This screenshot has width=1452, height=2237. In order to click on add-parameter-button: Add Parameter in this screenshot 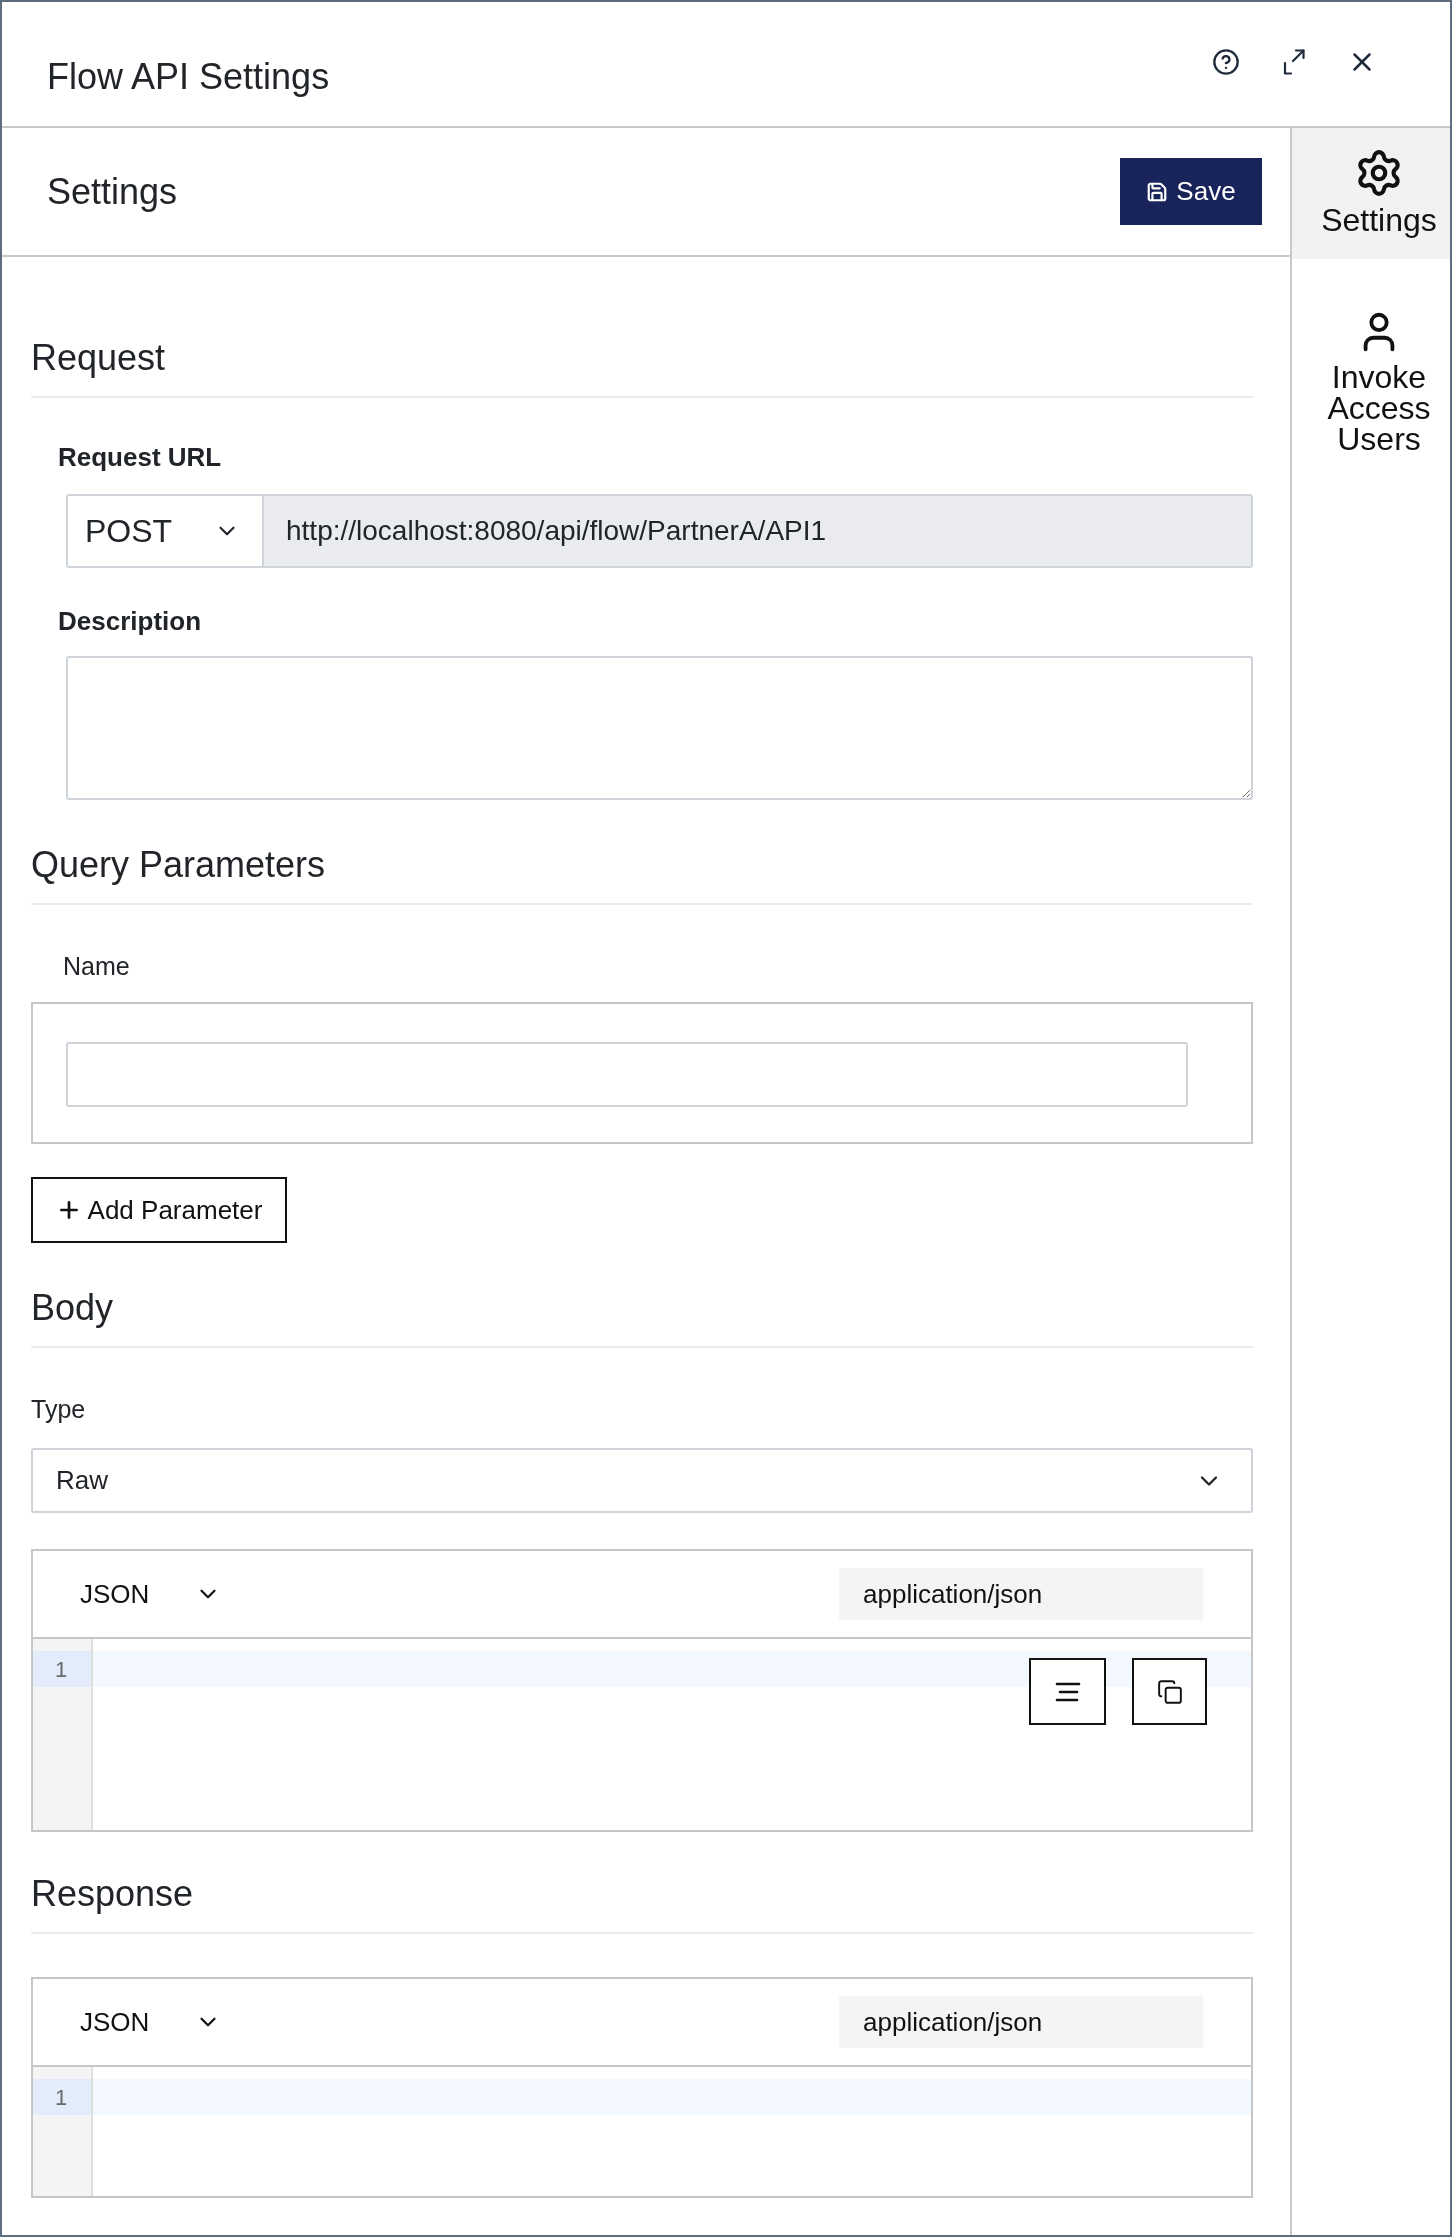, I will do `click(159, 1210)`.